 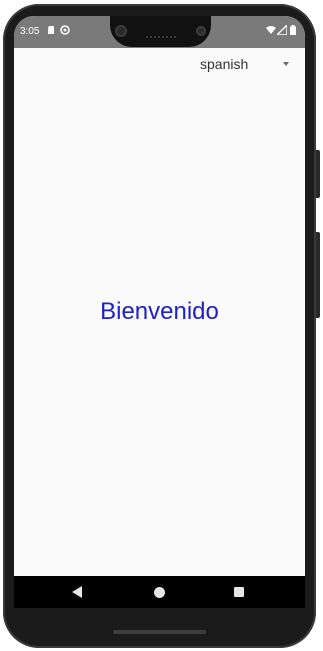 What do you see at coordinates (239, 592) in the screenshot?
I see `recents-icon` at bounding box center [239, 592].